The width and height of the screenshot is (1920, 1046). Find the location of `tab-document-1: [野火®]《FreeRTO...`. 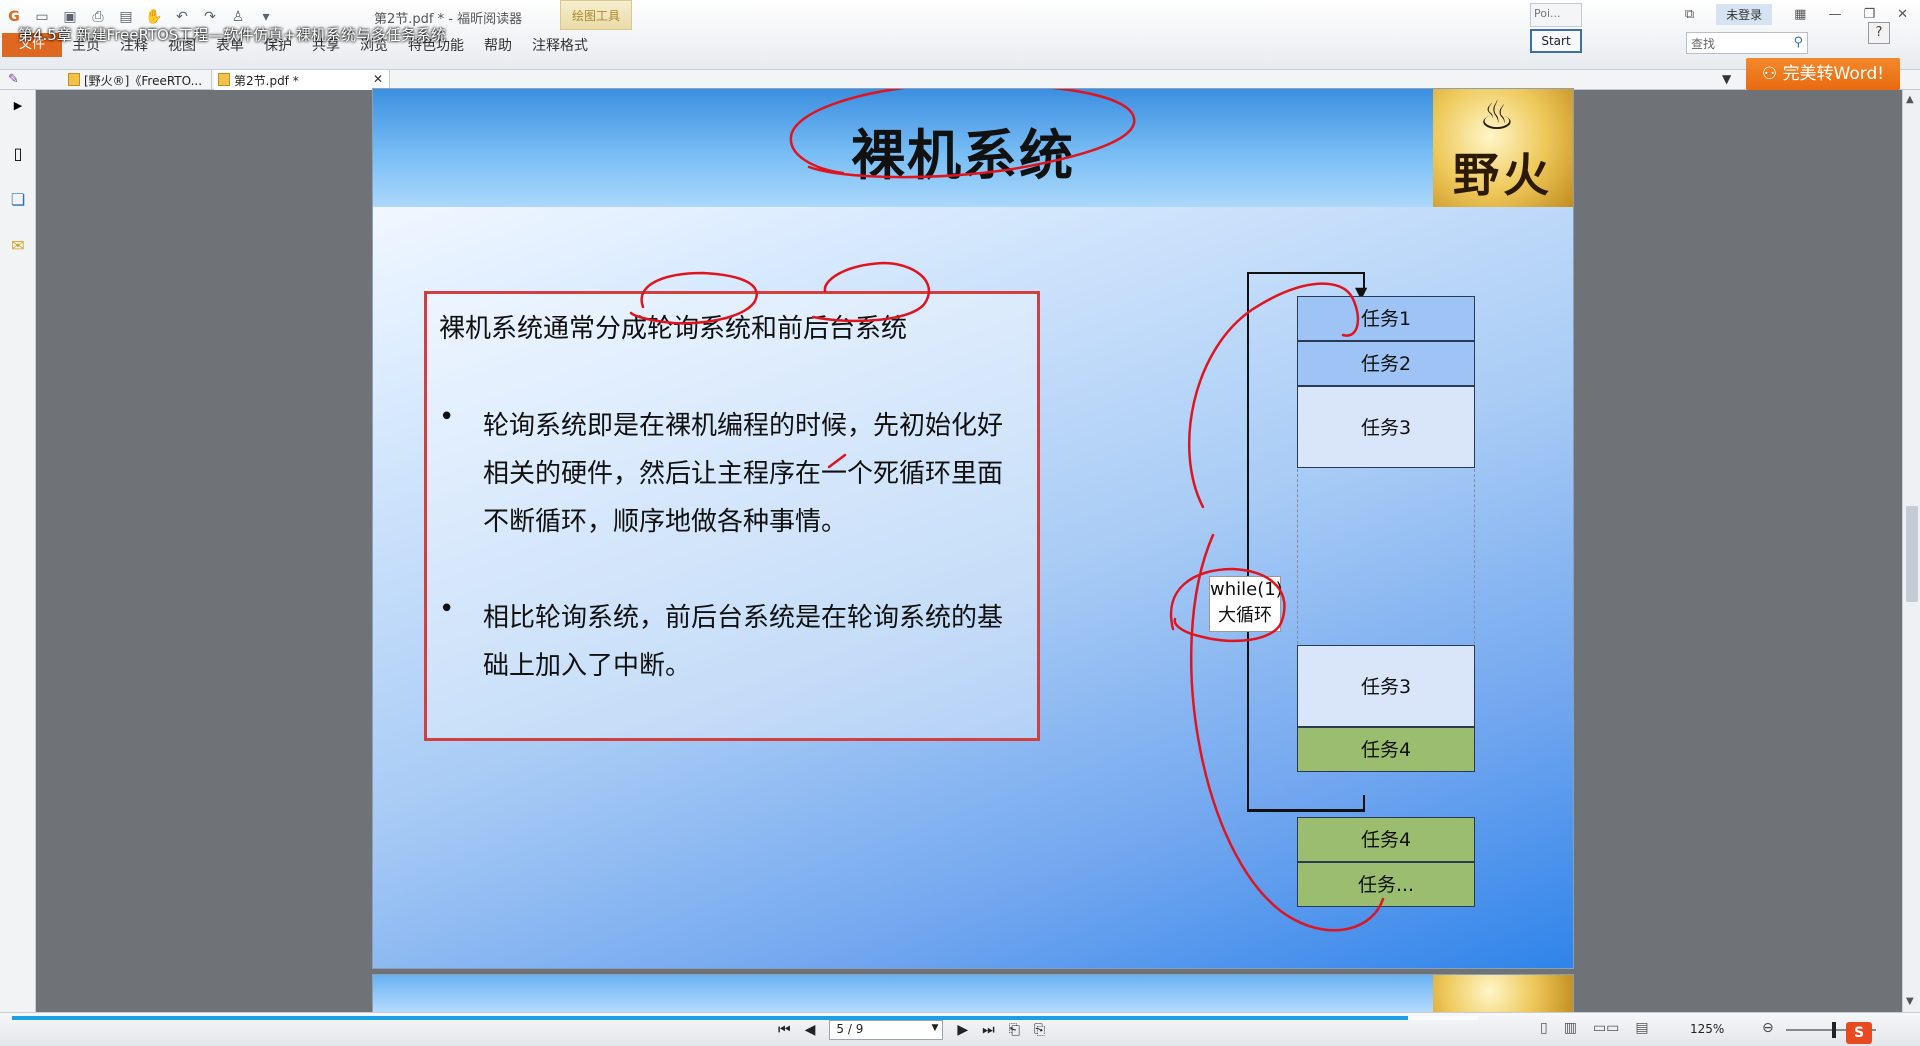

tab-document-1: [野火®]《FreeRTO... is located at coordinates (138, 80).